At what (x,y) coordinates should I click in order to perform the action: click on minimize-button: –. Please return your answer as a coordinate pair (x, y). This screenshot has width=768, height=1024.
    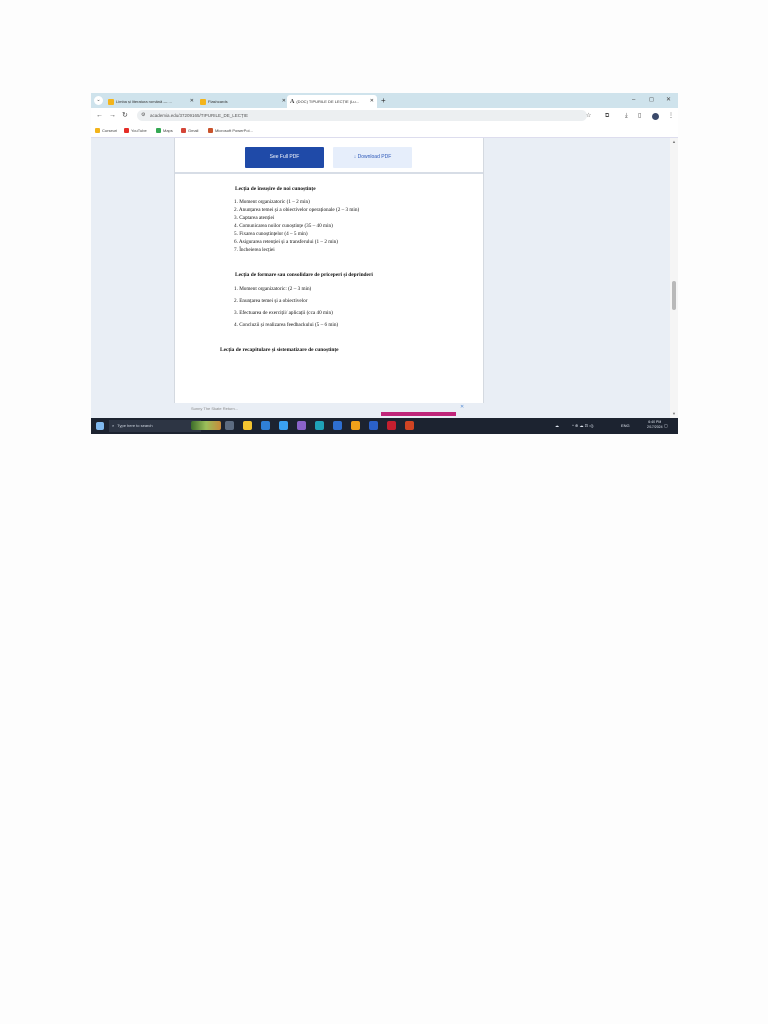
    Looking at the image, I should click on (633, 100).